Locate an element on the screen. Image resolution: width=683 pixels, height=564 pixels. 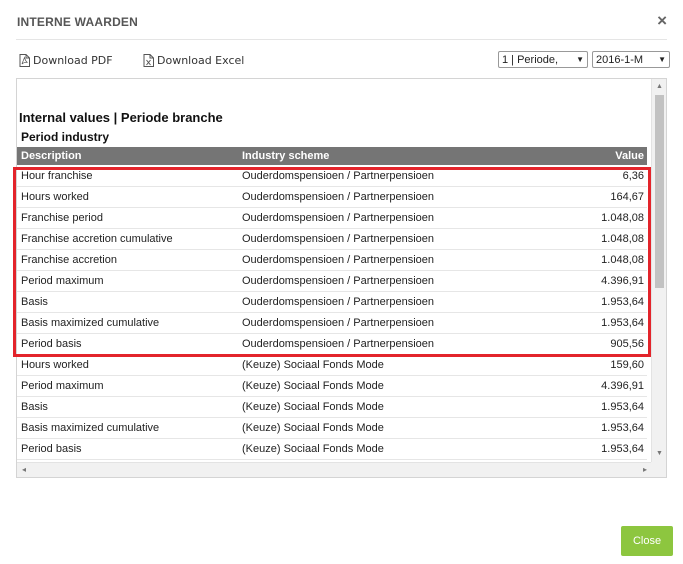
download-excel-label: Download Excel is located at coordinates (201, 60).